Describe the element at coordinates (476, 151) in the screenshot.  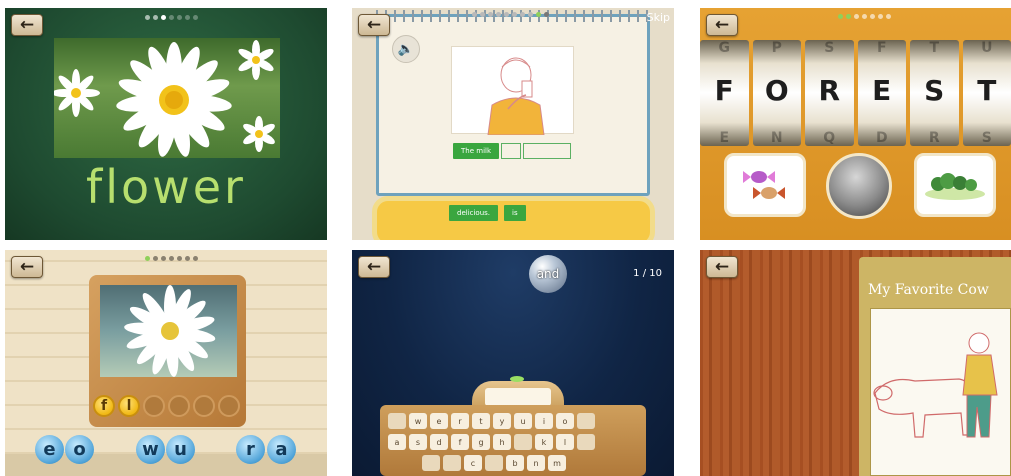
I see `sentence-word-chip: The milk` at that location.